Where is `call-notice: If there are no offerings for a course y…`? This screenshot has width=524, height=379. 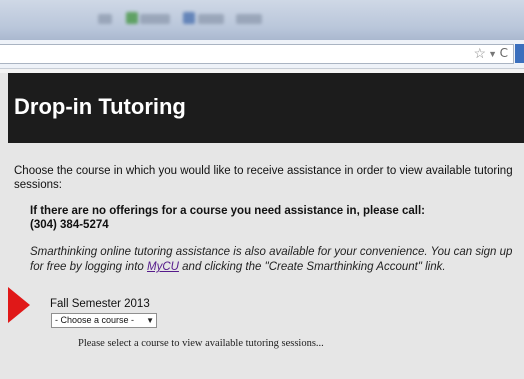 call-notice: If there are no offerings for a course y… is located at coordinates (275, 218).